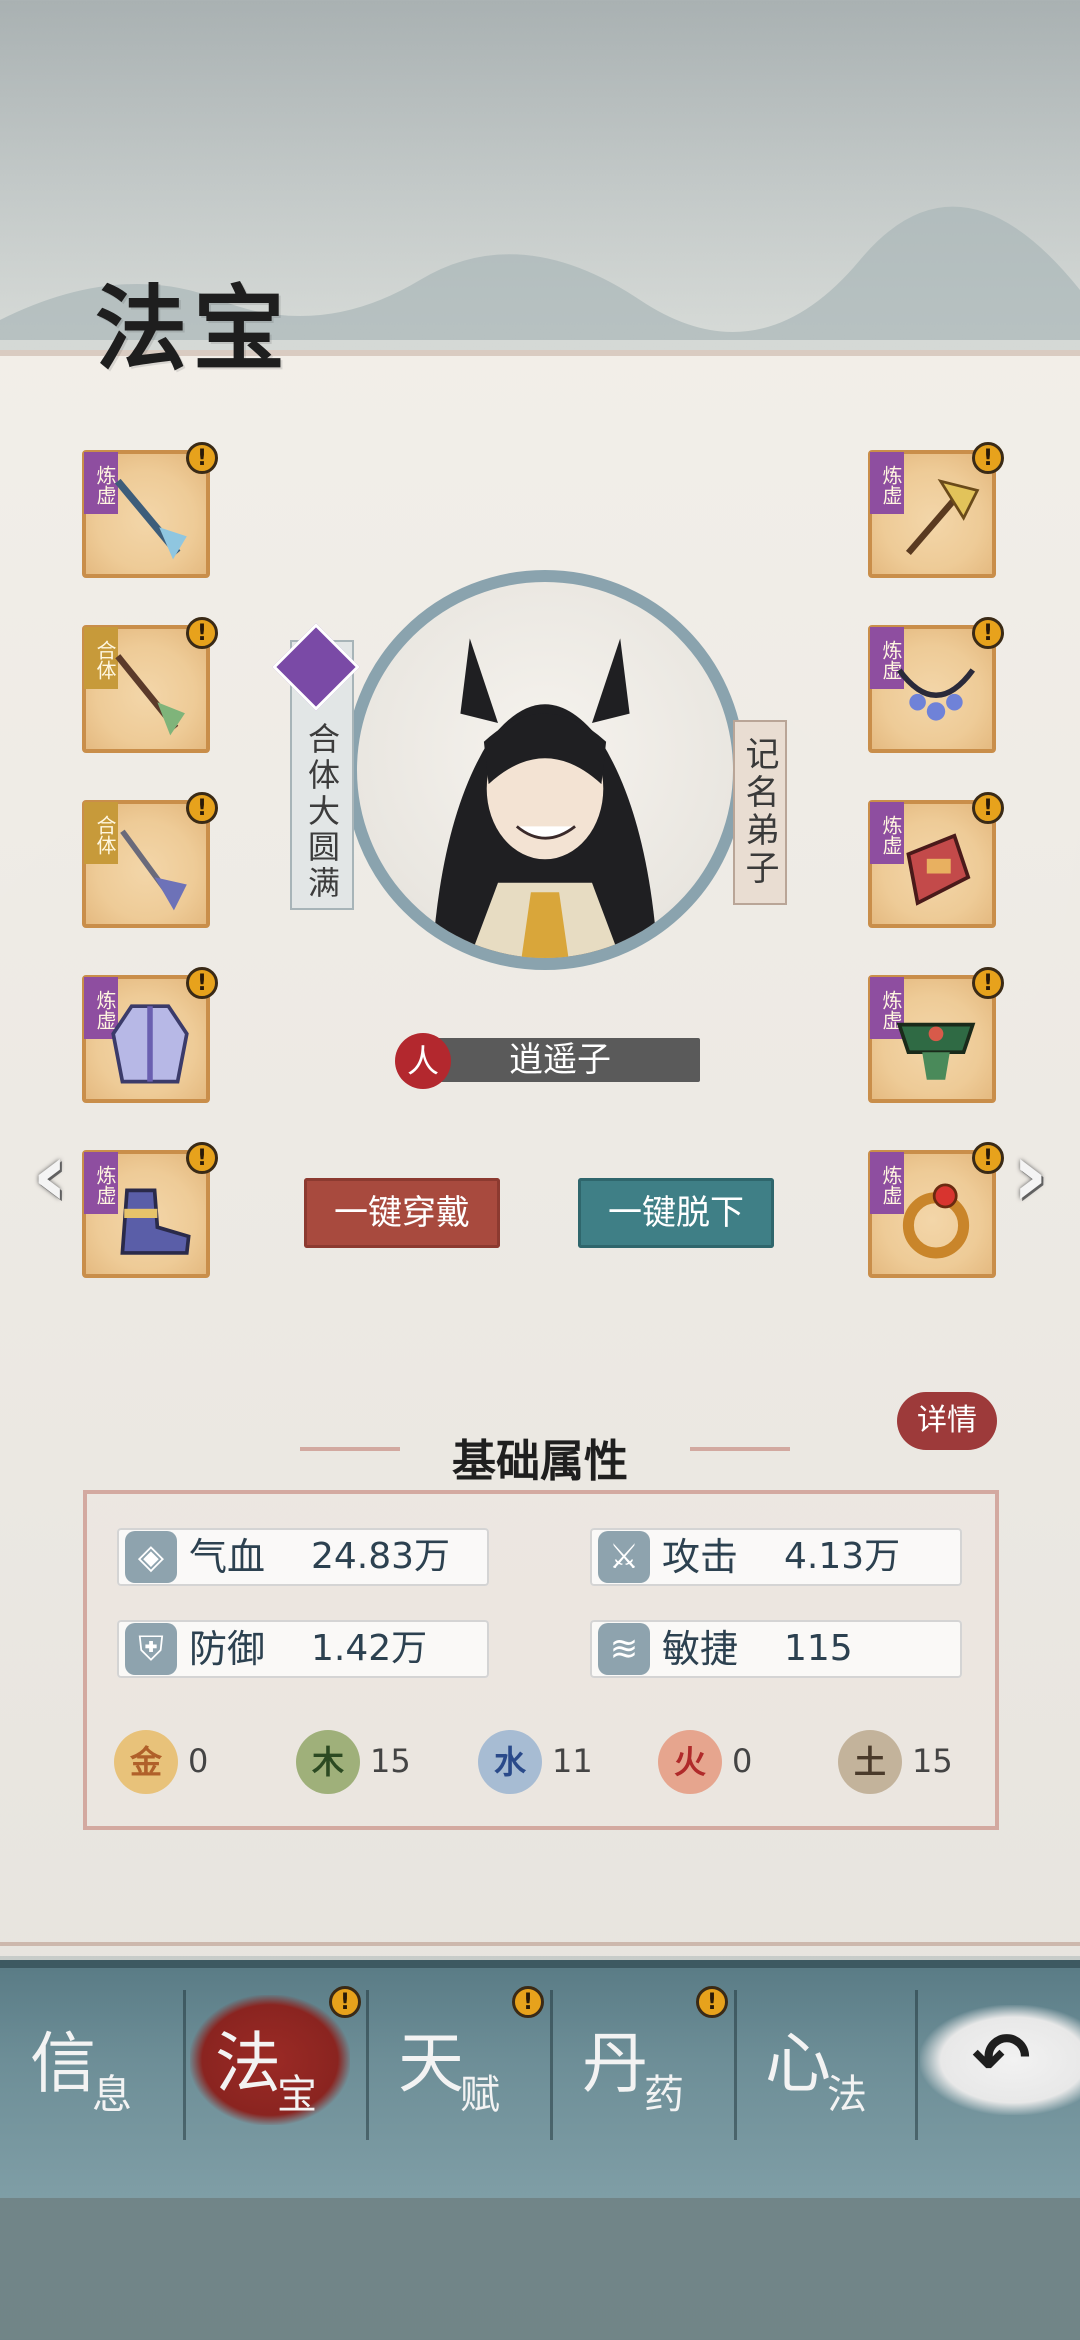 The image size is (1080, 2340). What do you see at coordinates (146, 1762) in the screenshot?
I see `element-metal-icon: 金` at bounding box center [146, 1762].